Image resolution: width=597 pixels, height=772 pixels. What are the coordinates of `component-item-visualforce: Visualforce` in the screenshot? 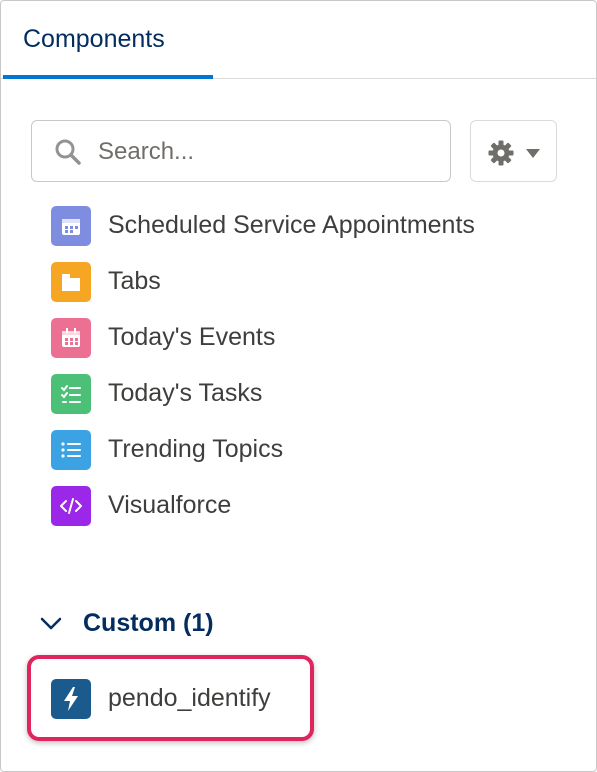 It's located at (301, 506).